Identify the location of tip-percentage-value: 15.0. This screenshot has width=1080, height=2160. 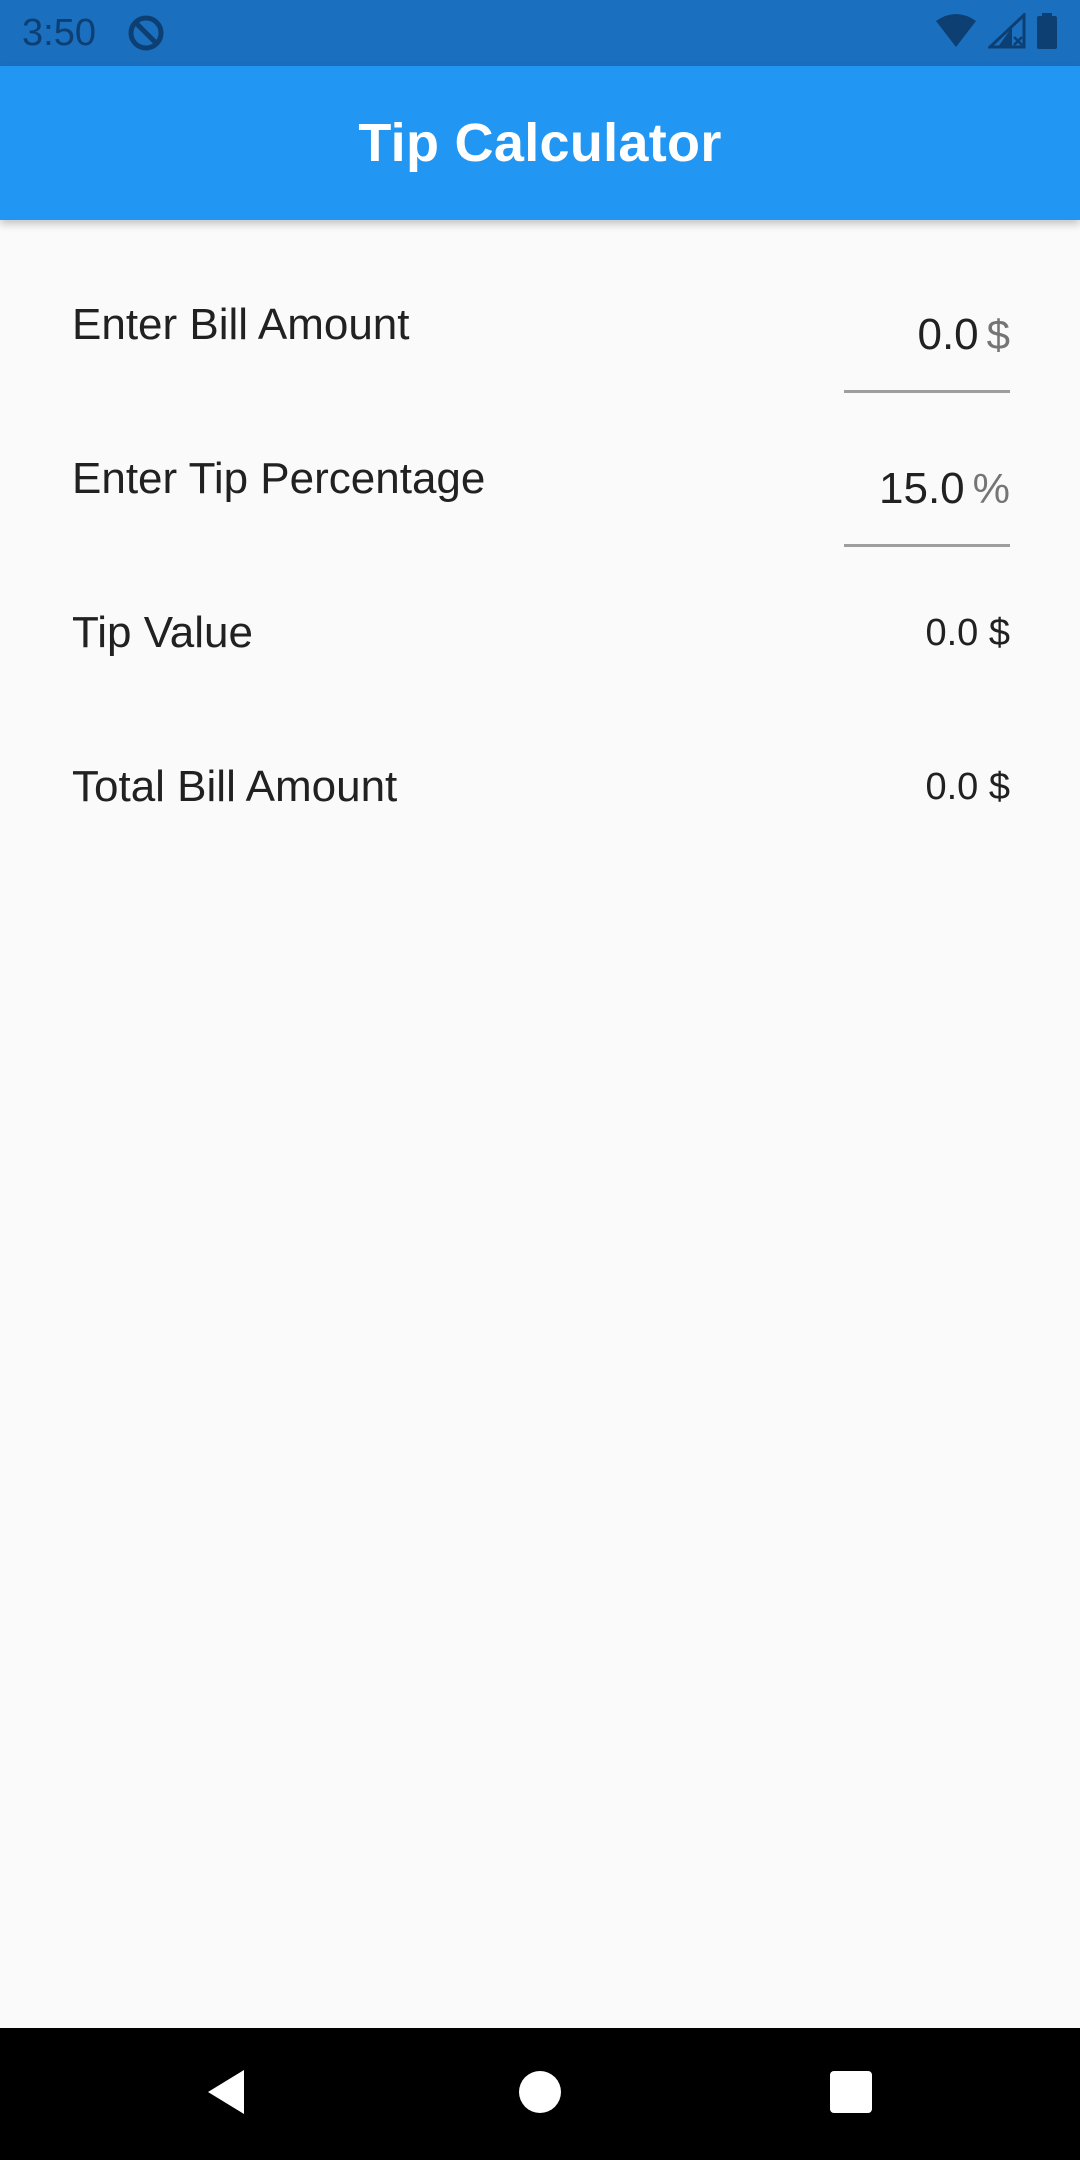
(922, 489).